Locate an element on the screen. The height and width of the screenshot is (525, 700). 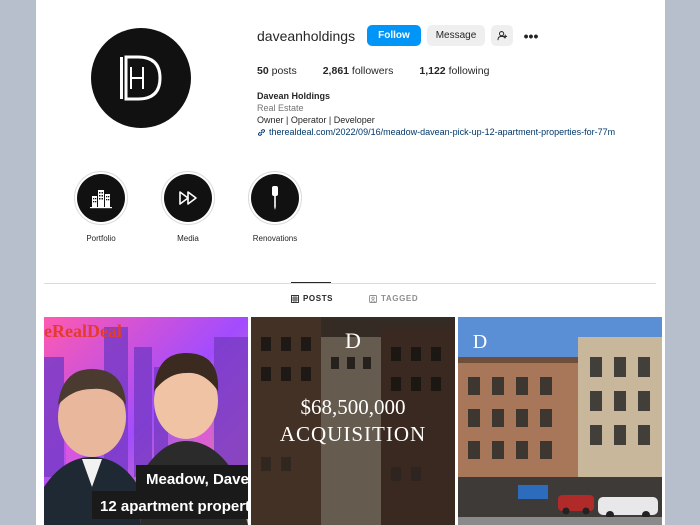
screwdriver-icon is located at coordinates (275, 198).